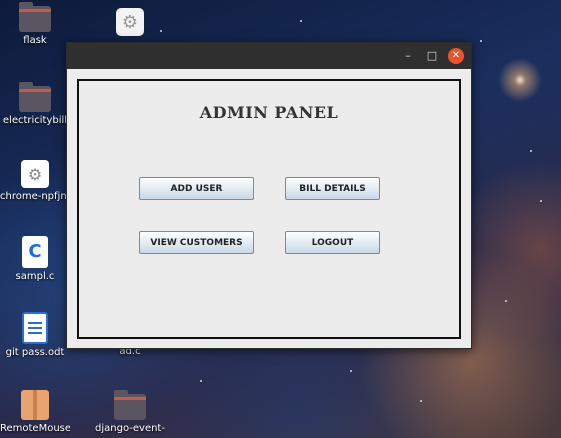 Image resolution: width=561 pixels, height=438 pixels. I want to click on desktop-icon-flask: flask, so click(35, 24).